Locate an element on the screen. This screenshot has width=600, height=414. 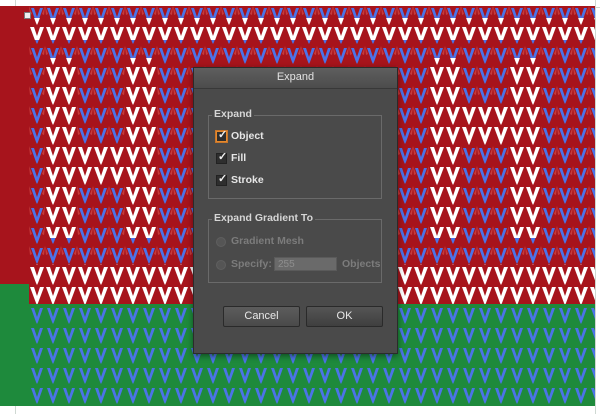
object-checkbox-label: Object is located at coordinates (247, 136).